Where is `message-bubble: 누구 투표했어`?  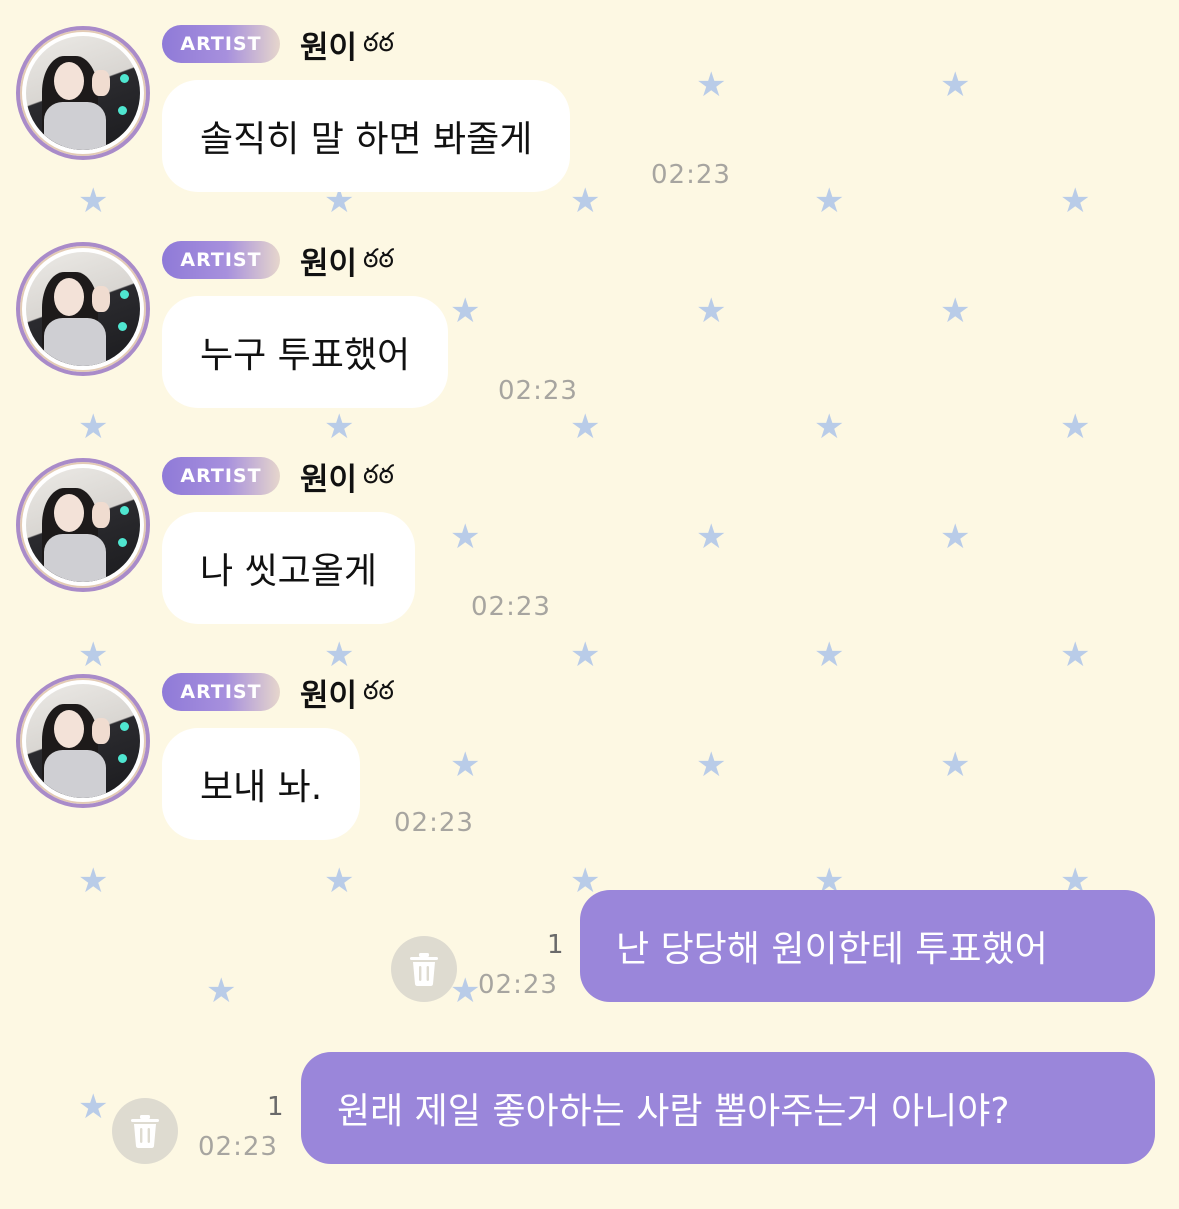
message-bubble: 누구 투표했어 is located at coordinates (305, 352).